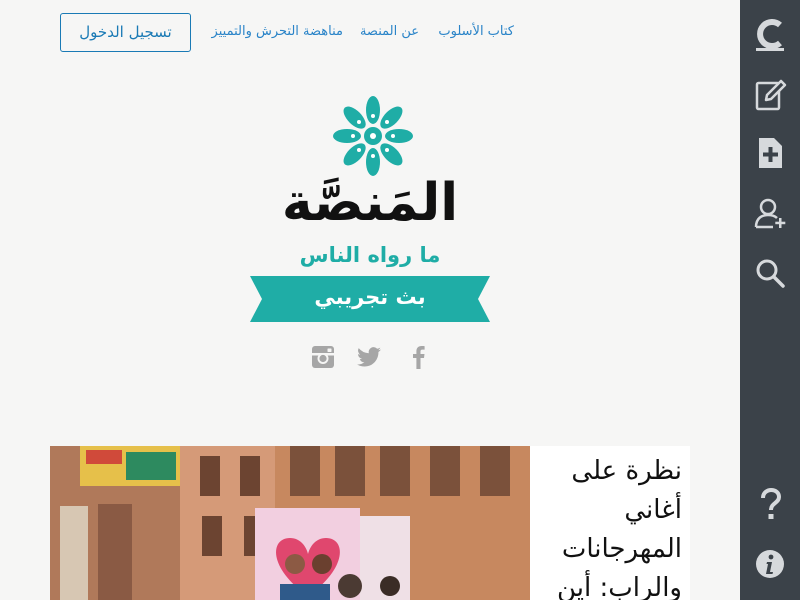 The image size is (800, 600). Describe the element at coordinates (323, 357) in the screenshot. I see `instagram-icon` at that location.